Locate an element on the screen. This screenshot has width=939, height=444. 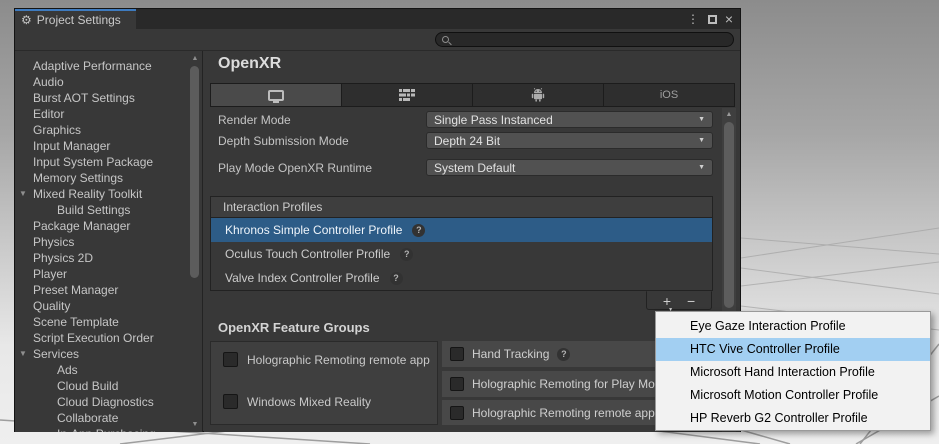
holographic-remoting-play-mode-checkbox is located at coordinates (457, 384).